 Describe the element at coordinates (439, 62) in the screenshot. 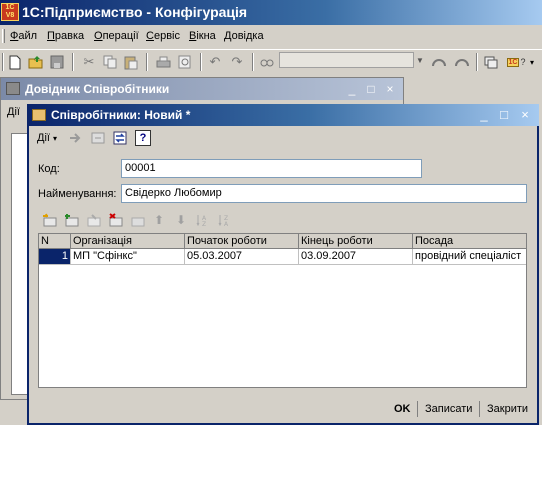

I see `find-next-icon` at that location.